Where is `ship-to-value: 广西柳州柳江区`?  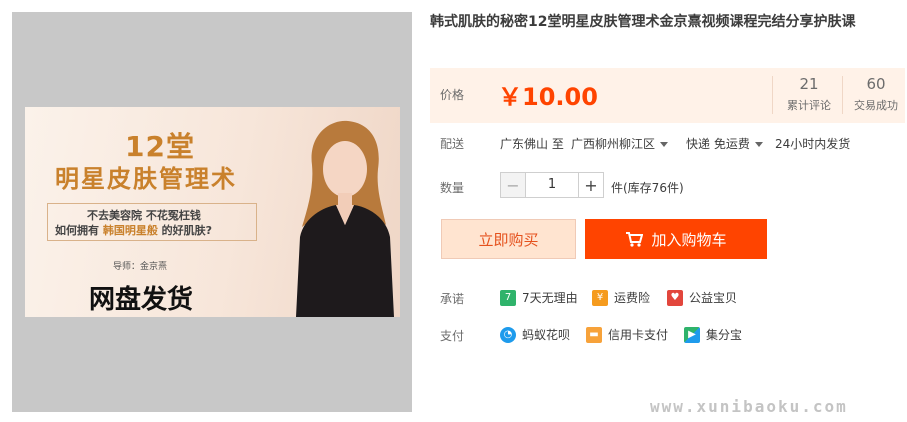 ship-to-value: 广西柳州柳江区 is located at coordinates (613, 144).